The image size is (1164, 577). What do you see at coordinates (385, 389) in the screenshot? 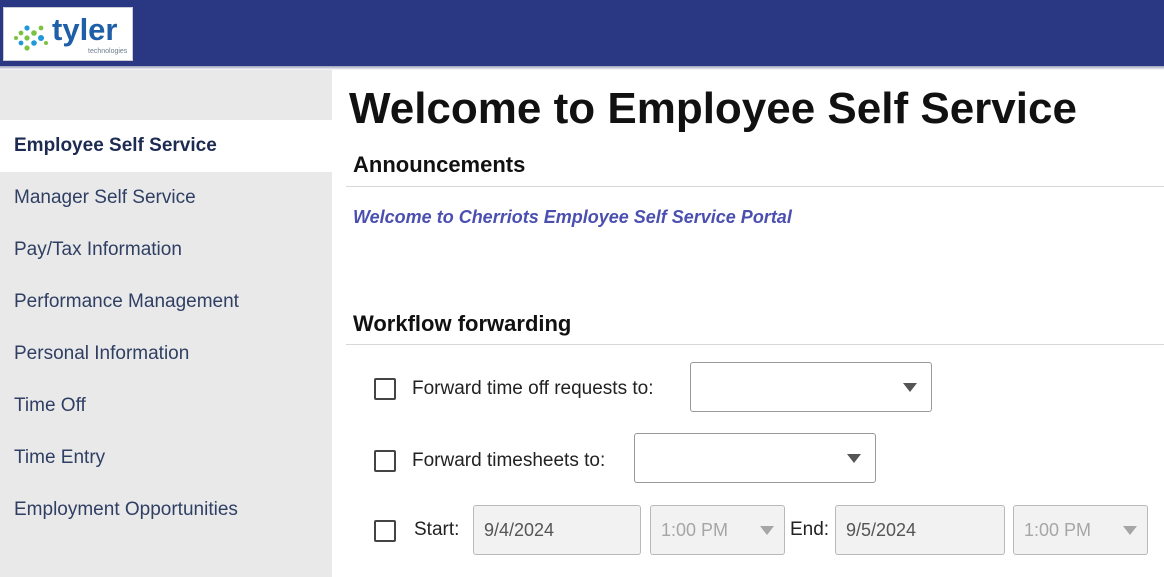
I see `forward-time-off-checkbox` at bounding box center [385, 389].